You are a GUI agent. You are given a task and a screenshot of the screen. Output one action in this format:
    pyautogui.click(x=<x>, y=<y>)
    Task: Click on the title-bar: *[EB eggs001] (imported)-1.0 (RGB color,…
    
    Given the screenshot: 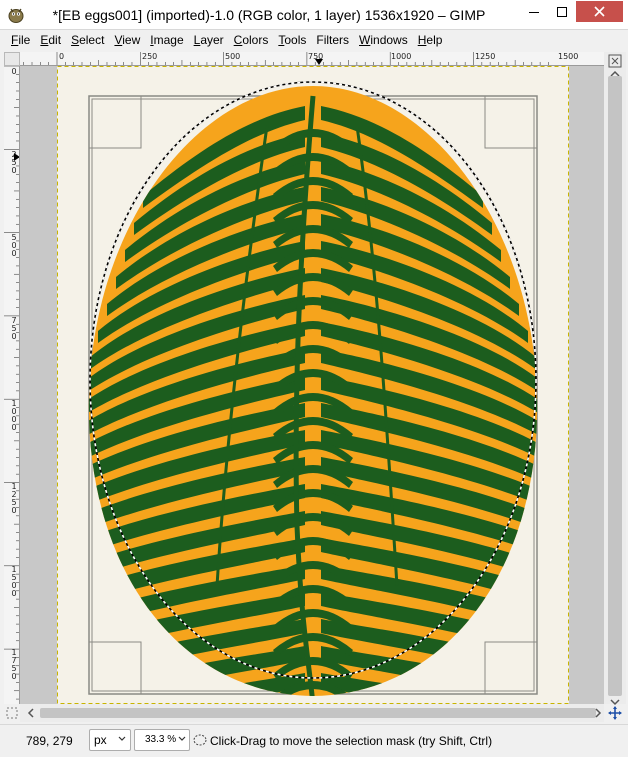 What is the action you would take?
    pyautogui.click(x=314, y=15)
    